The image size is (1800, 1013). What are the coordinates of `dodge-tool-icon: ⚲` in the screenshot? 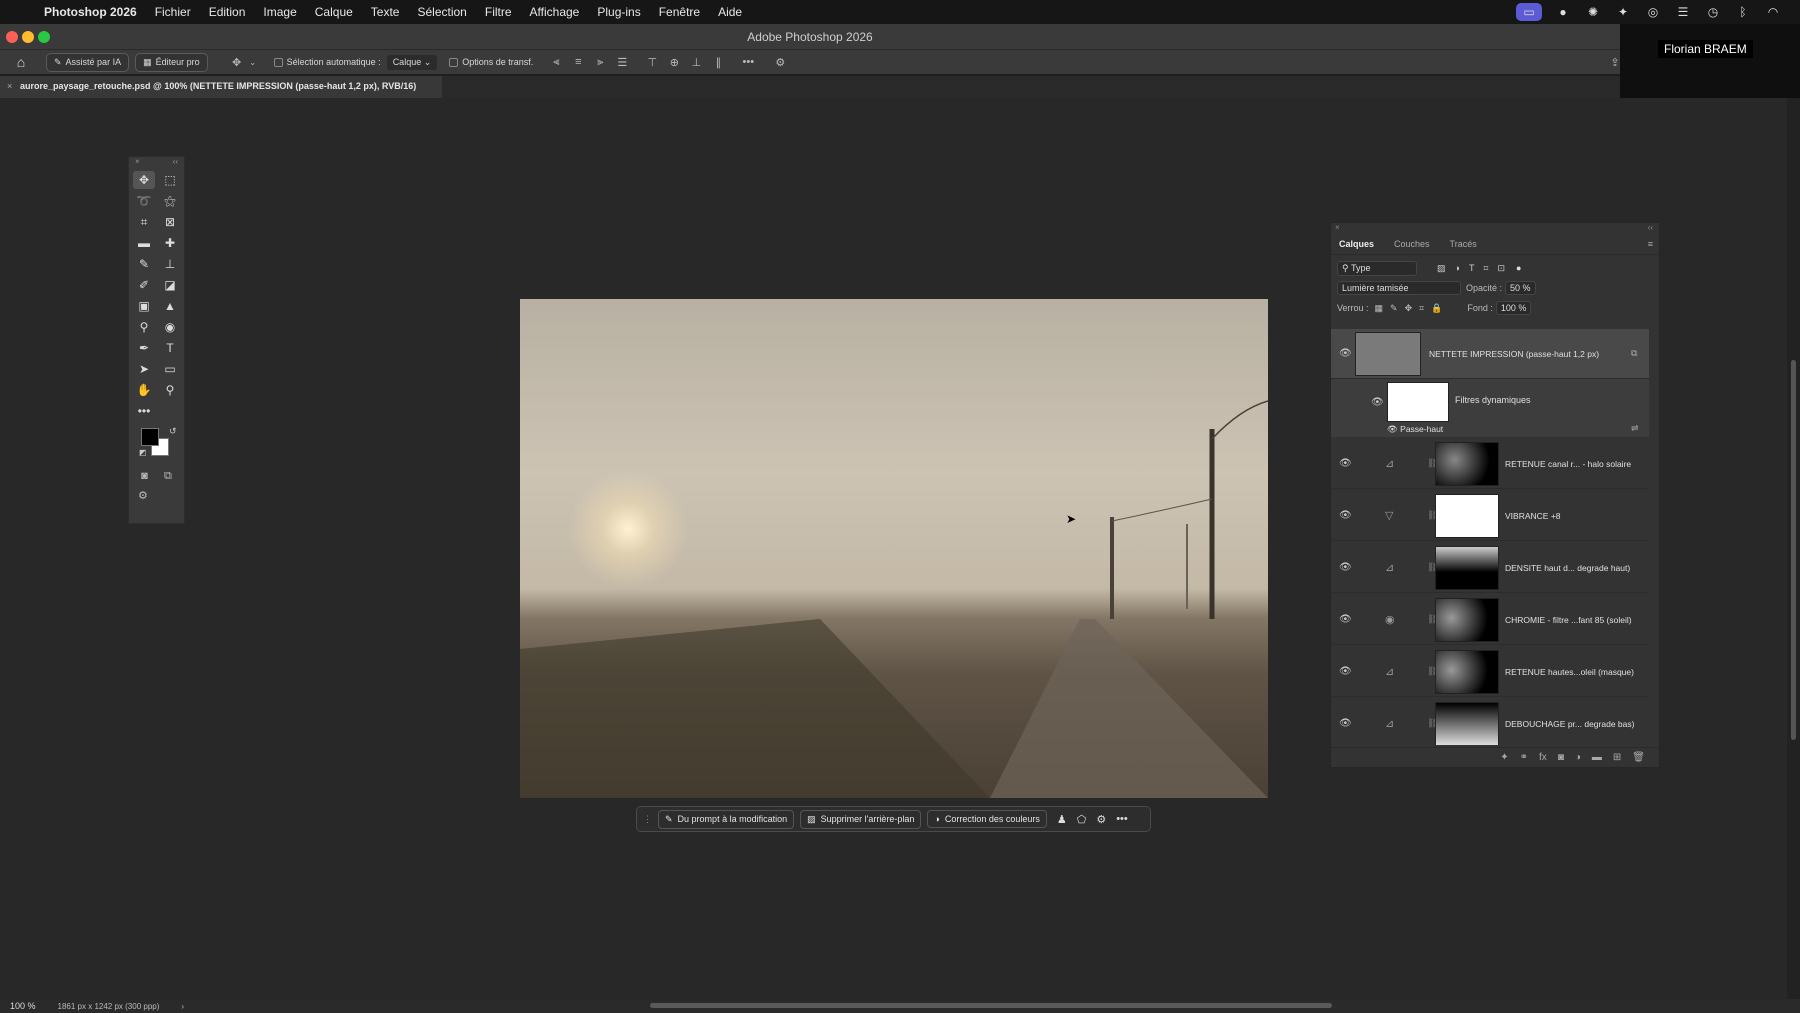 It's located at (144, 327).